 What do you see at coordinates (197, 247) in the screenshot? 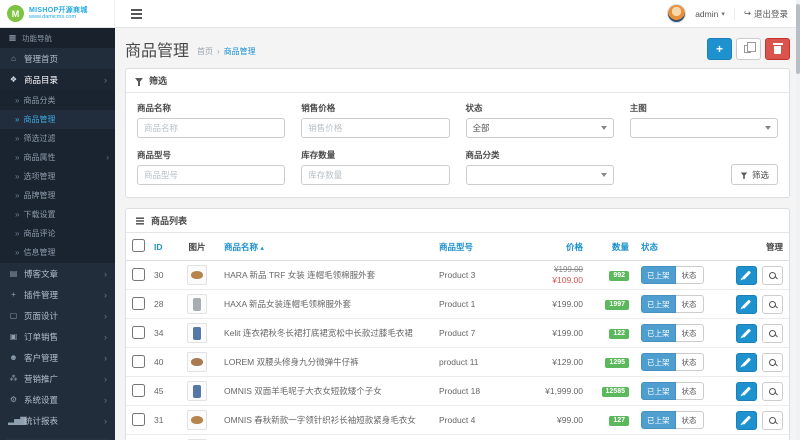
I see `column-image: 图片` at bounding box center [197, 247].